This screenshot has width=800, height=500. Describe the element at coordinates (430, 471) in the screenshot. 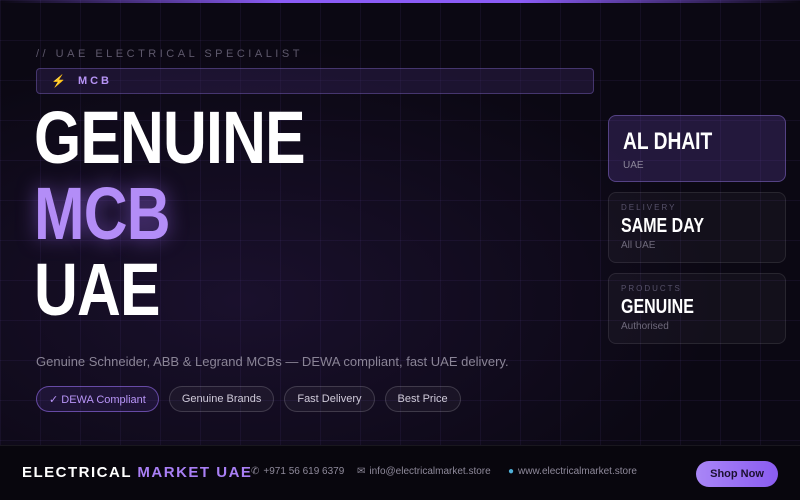

I see `email-text: info@electricalmarket.store` at that location.